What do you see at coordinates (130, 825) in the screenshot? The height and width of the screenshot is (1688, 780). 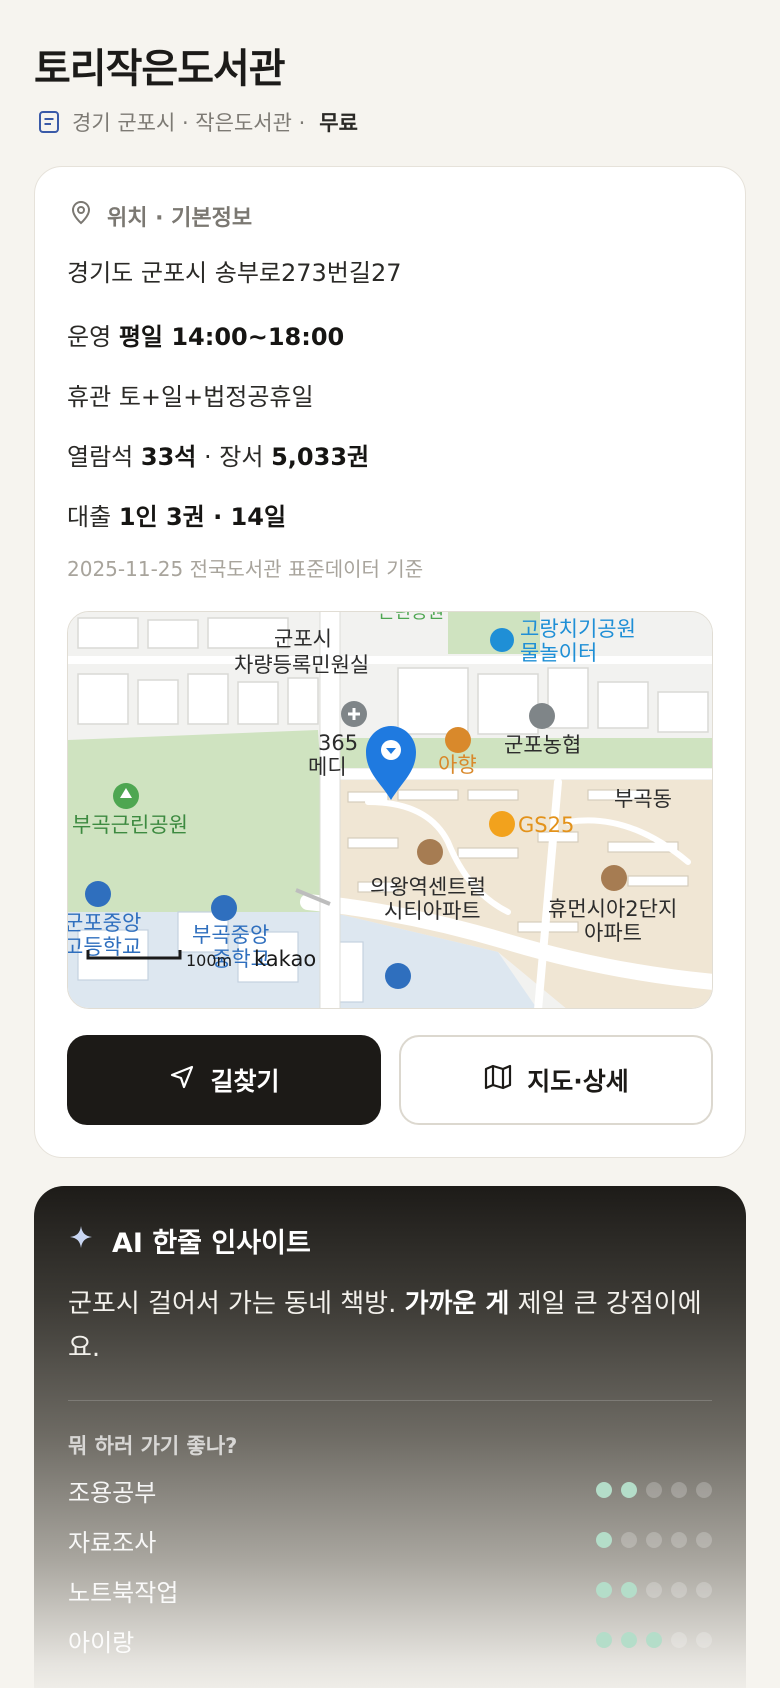 I see `map-label-park: 부곡근린공원` at bounding box center [130, 825].